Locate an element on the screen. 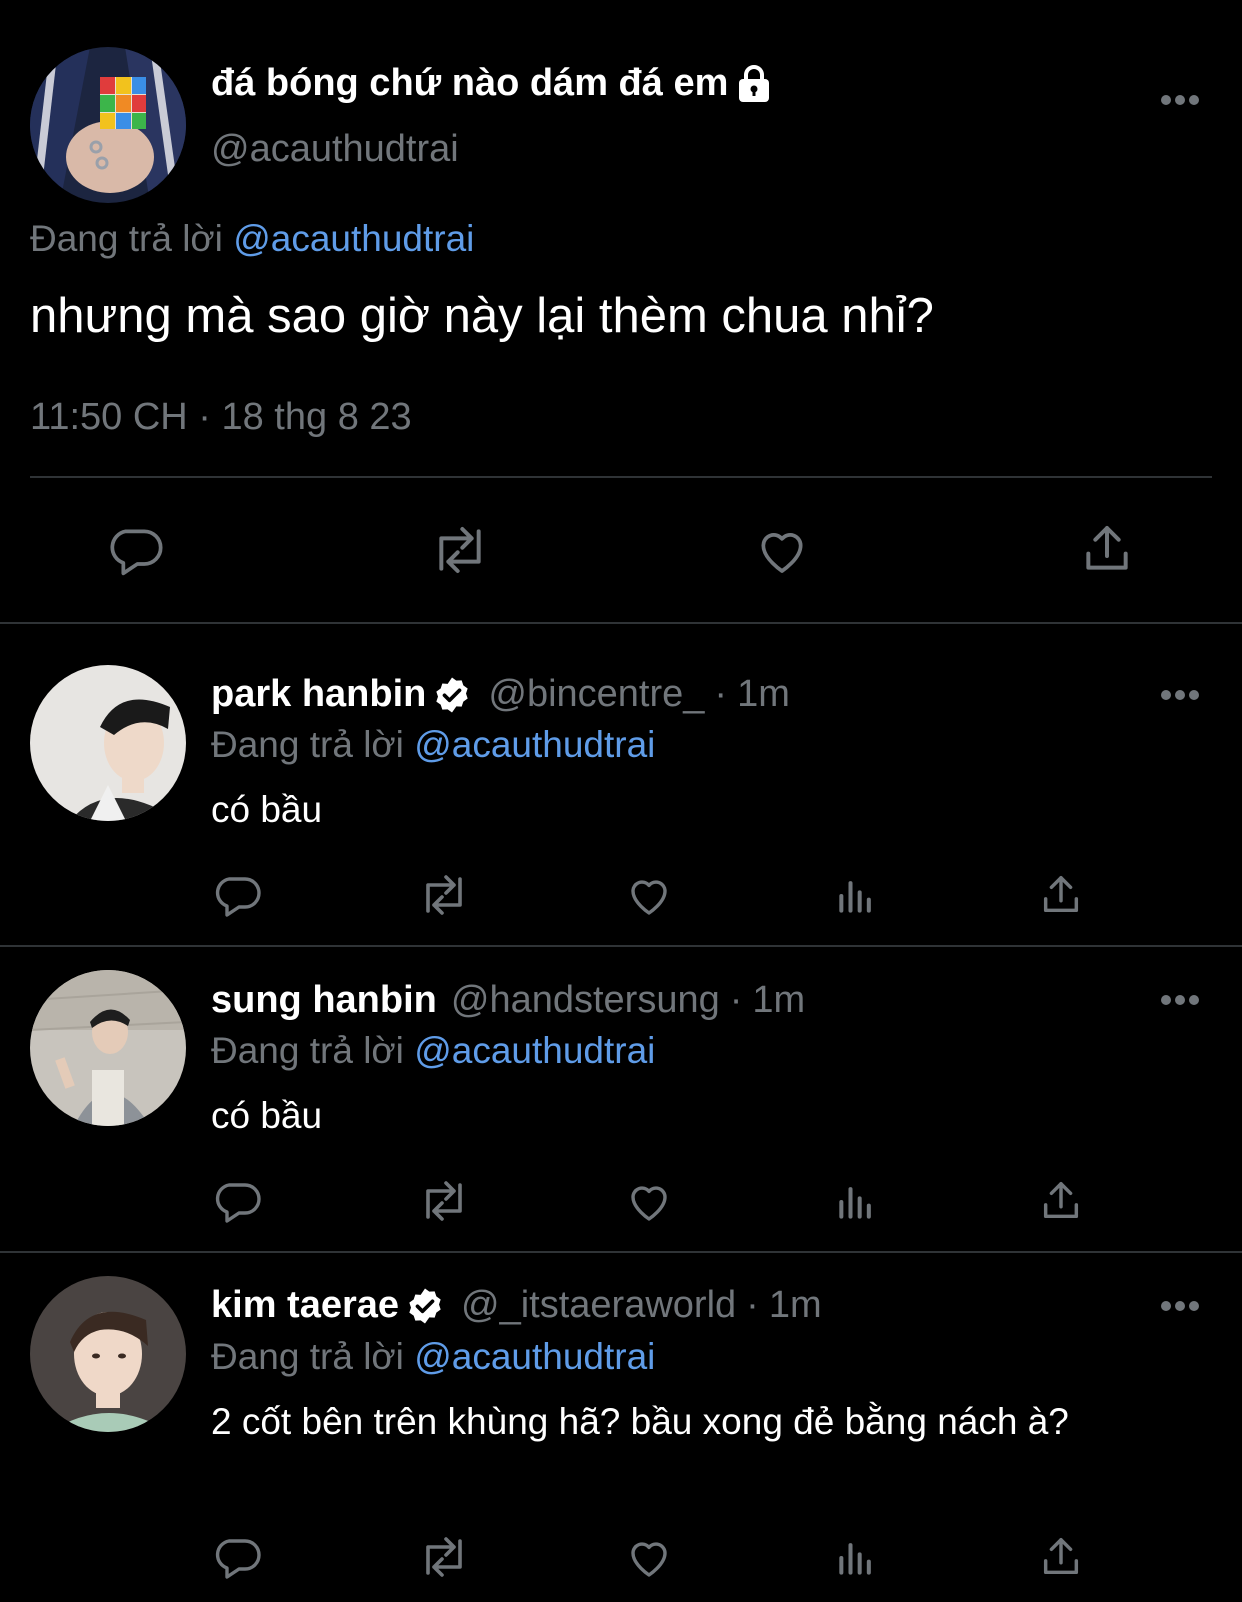 The width and height of the screenshot is (1242, 1602). main-author-avatar is located at coordinates (108, 125).